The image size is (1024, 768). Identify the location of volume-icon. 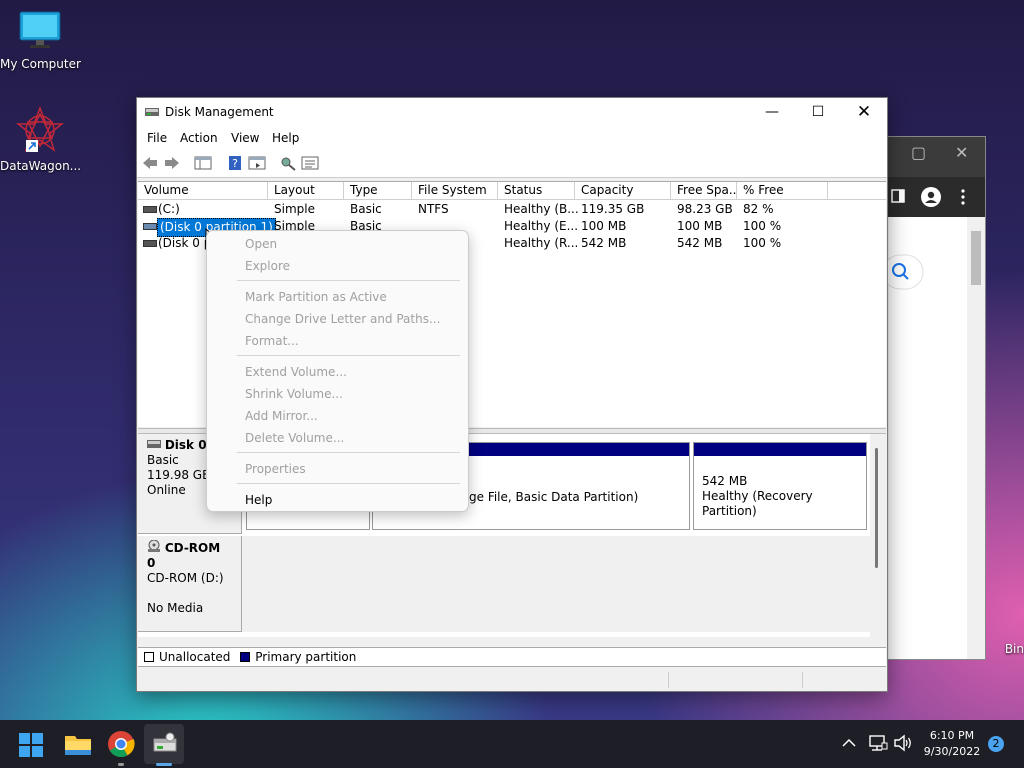
(150, 226).